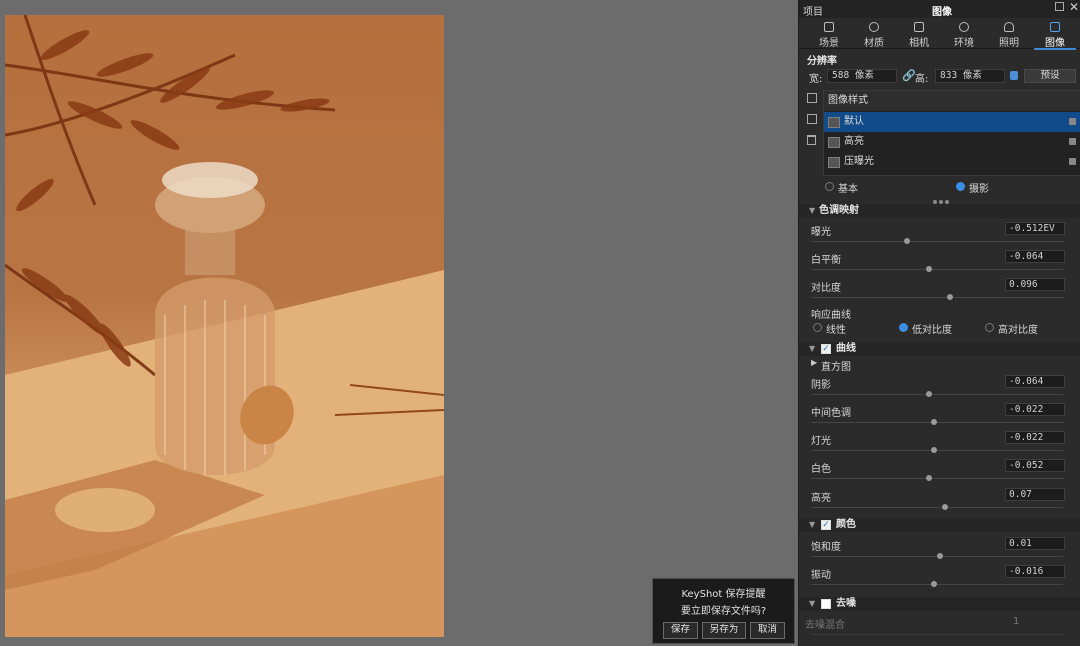 This screenshot has height=646, width=1080. Describe the element at coordinates (854, 121) in the screenshot. I see `style-item-label: 默认` at that location.